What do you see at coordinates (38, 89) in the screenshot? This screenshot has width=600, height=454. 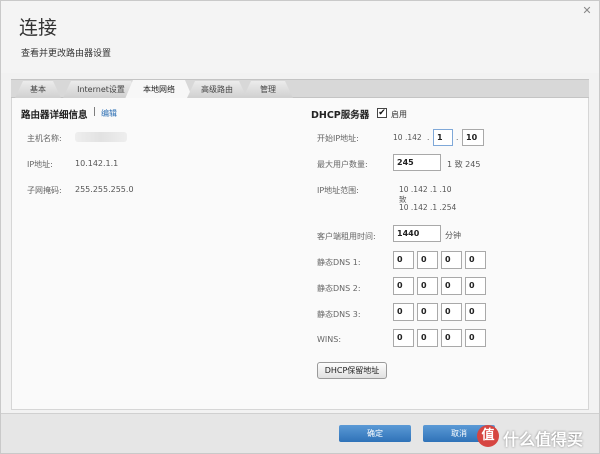 I see `tab-basic: 基本` at bounding box center [38, 89].